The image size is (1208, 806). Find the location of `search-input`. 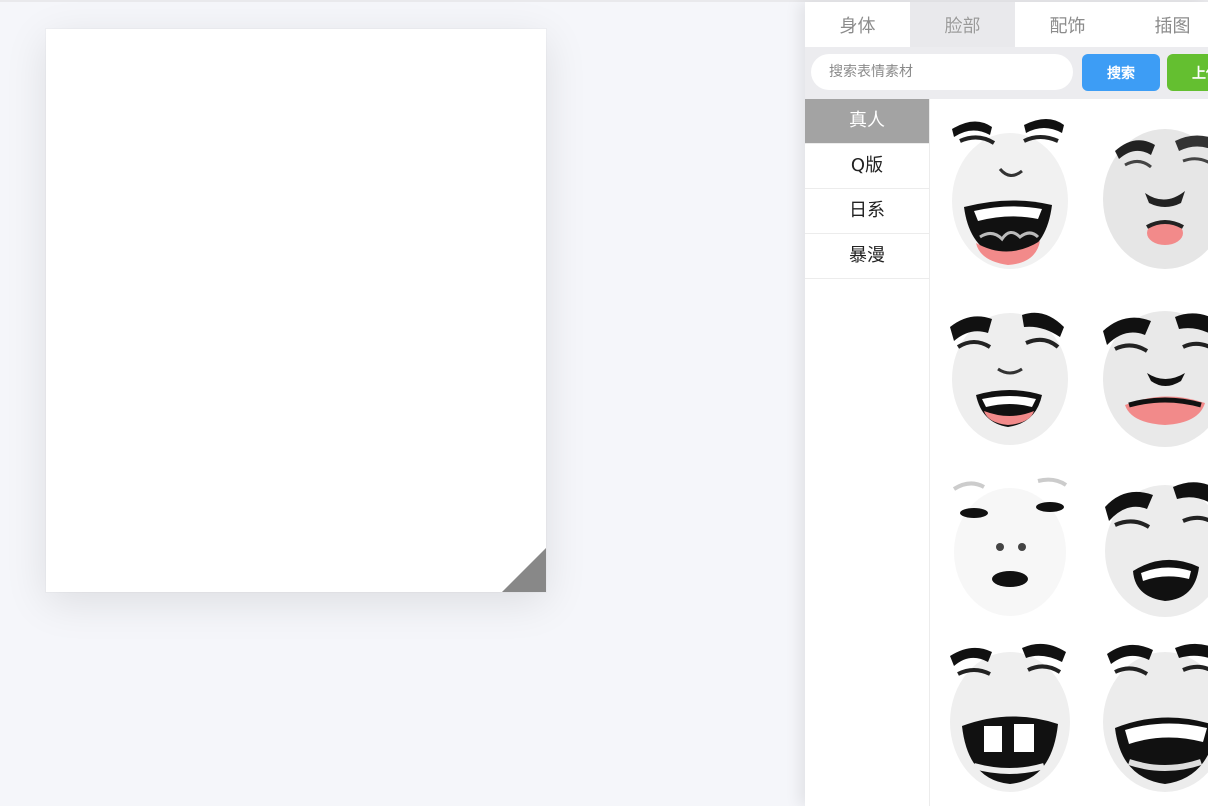

search-input is located at coordinates (942, 72).